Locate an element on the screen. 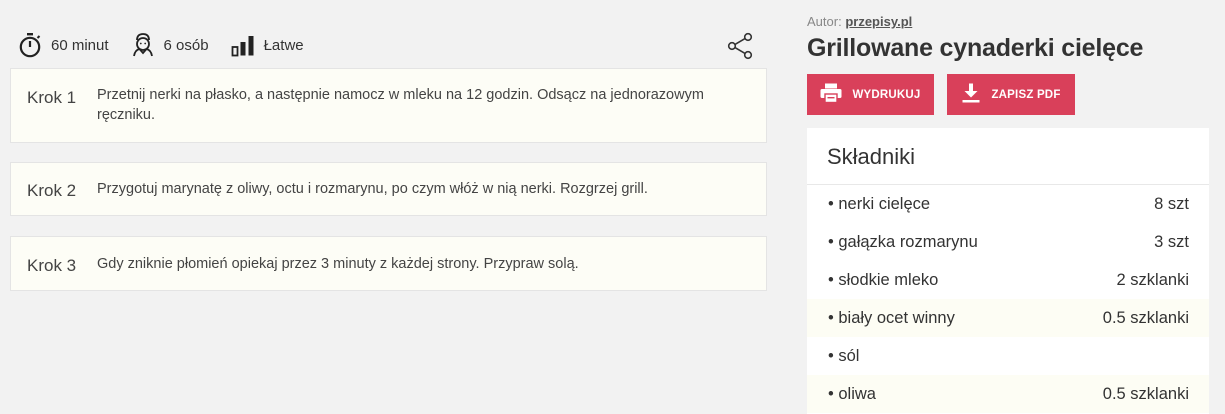  share-button is located at coordinates (740, 46).